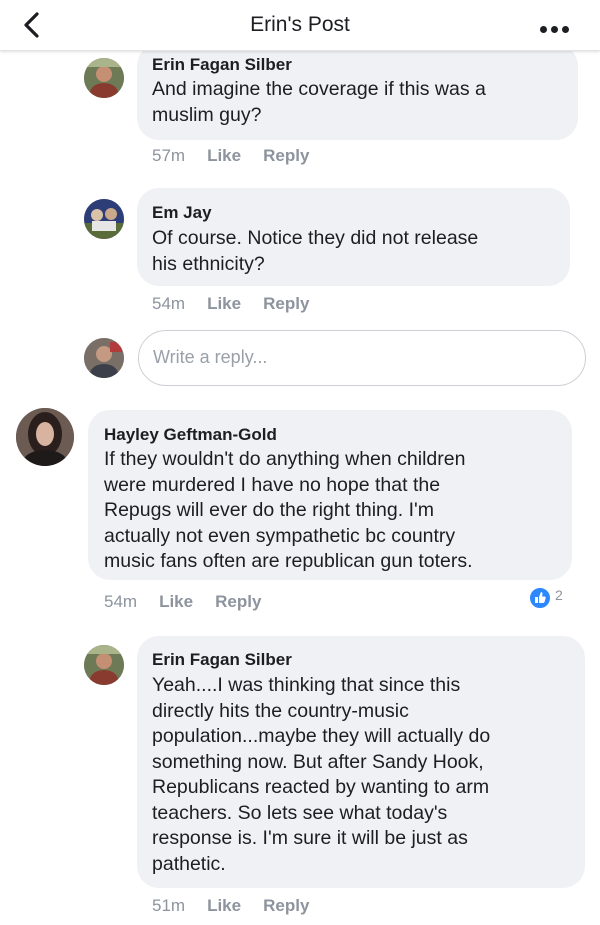  I want to click on page-title: Erin's Post, so click(300, 24).